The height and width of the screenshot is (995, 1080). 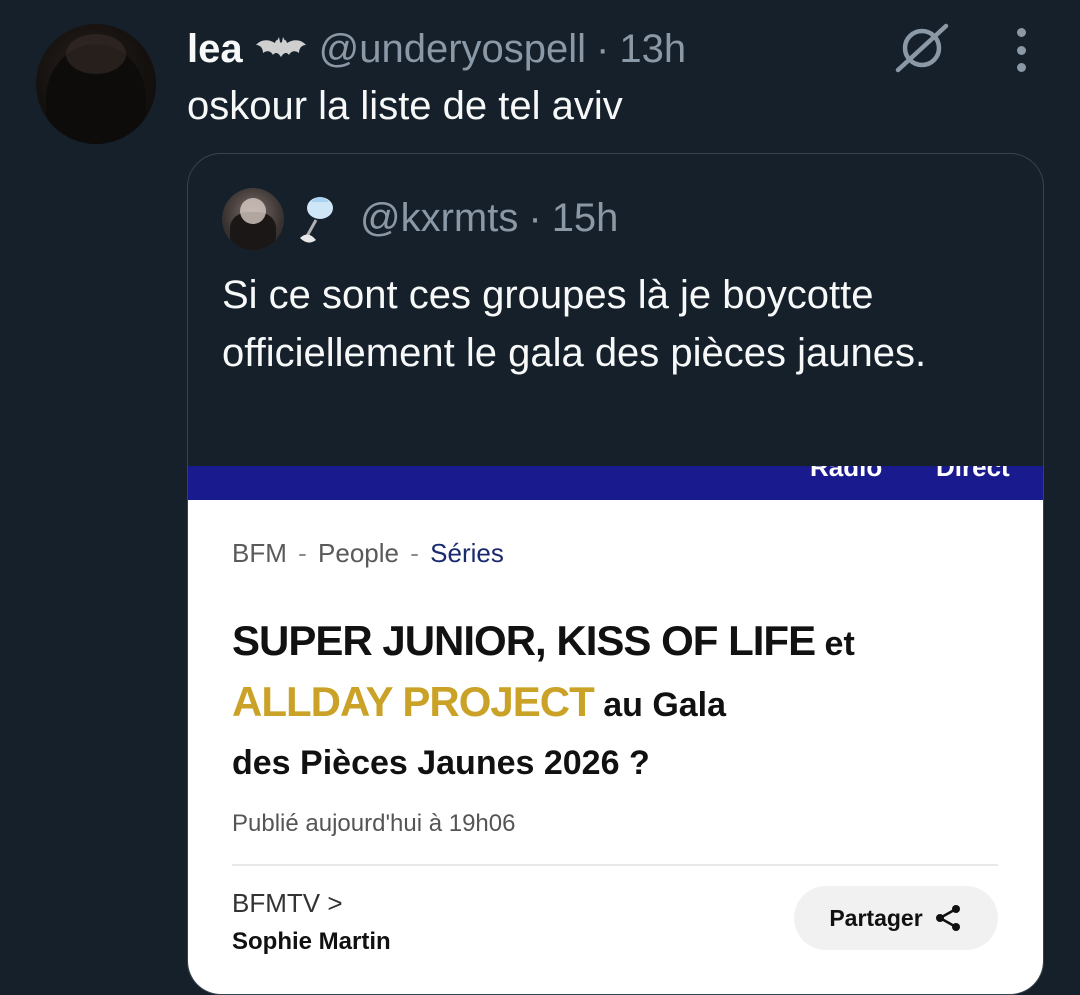 What do you see at coordinates (652, 49) in the screenshot?
I see `timestamp: 13h` at bounding box center [652, 49].